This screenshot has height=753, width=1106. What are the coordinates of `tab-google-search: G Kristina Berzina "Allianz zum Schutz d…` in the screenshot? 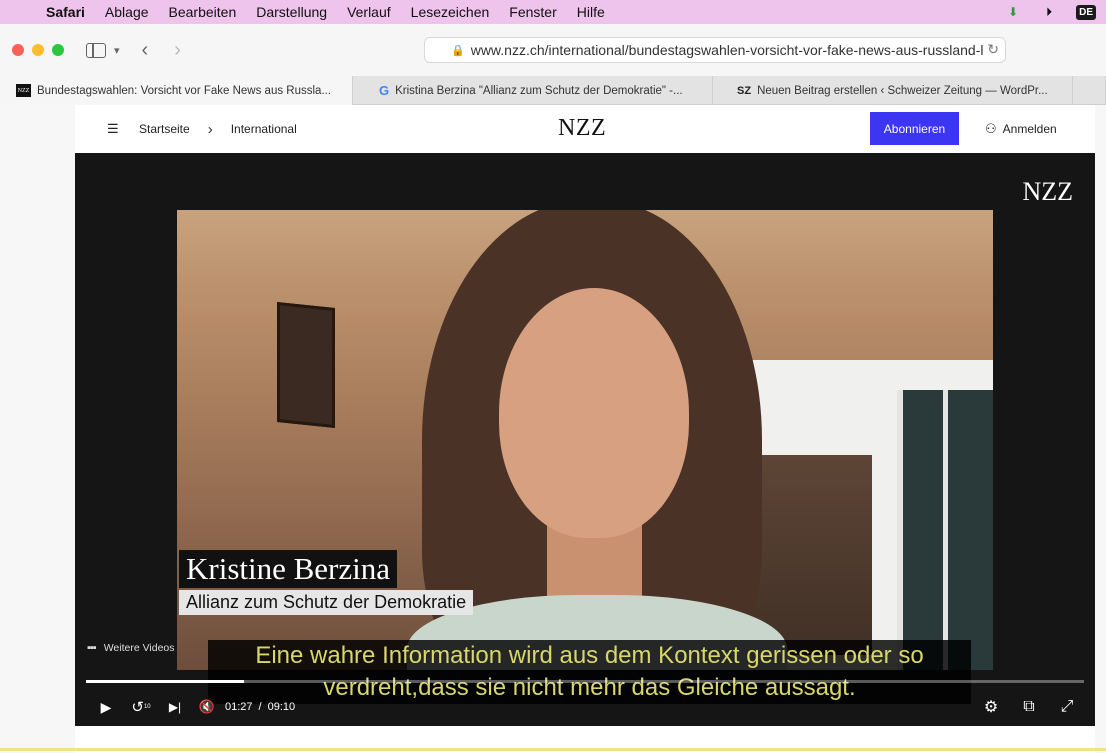 It's located at (533, 90).